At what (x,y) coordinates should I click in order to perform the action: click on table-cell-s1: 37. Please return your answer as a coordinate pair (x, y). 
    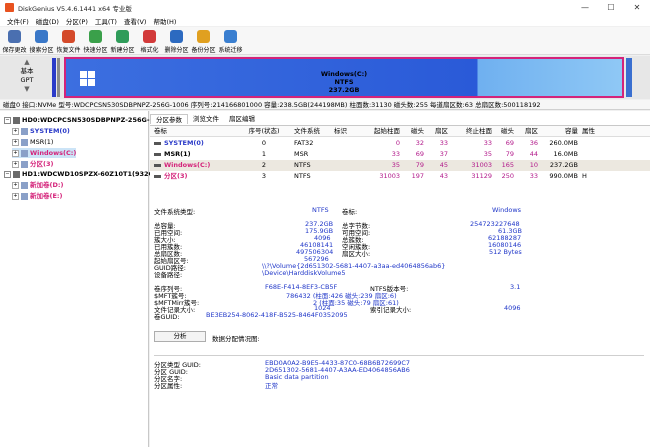
    Looking at the image, I should click on (443, 154).